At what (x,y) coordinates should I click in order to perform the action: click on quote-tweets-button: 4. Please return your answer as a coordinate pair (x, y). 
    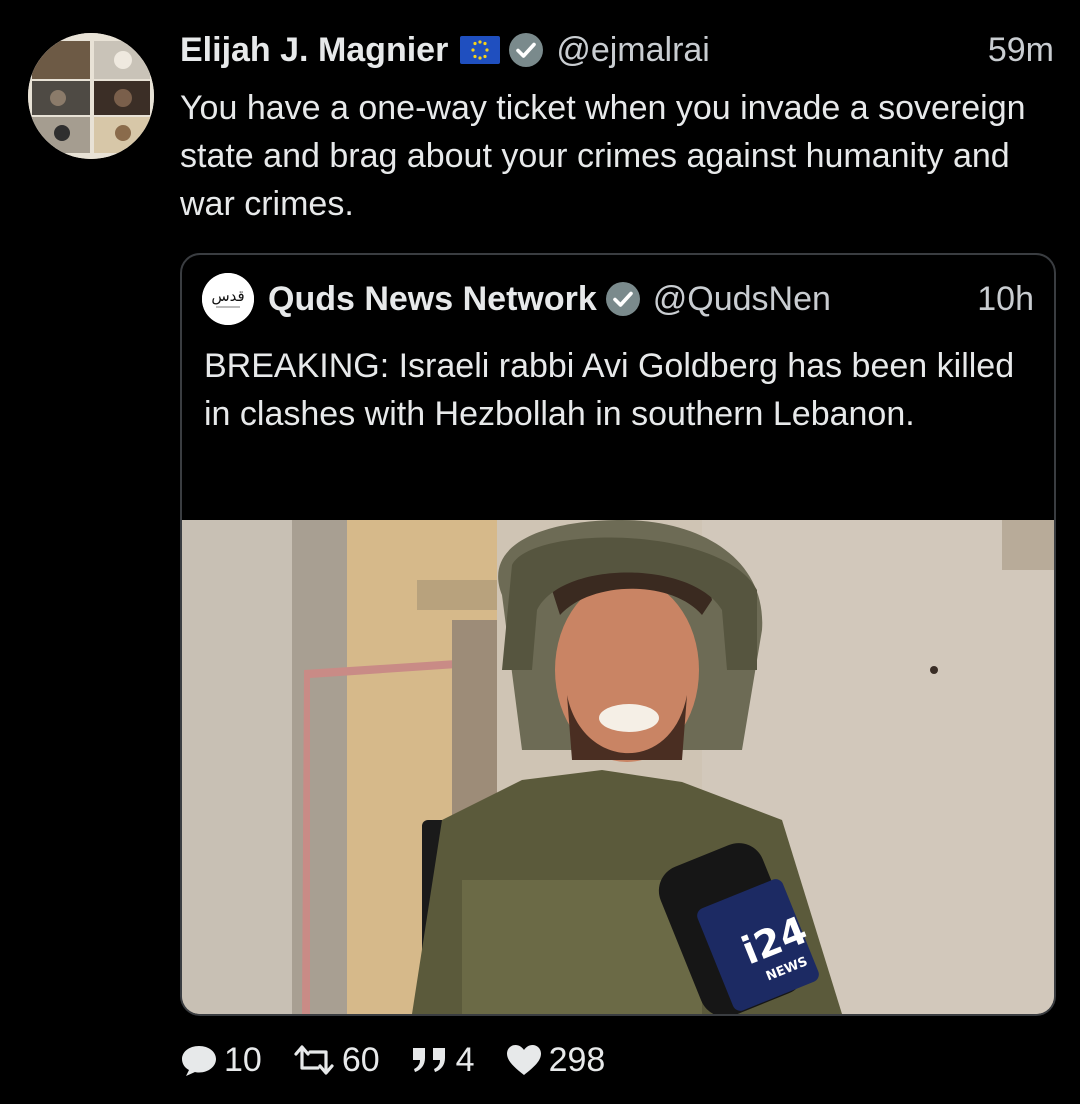
    Looking at the image, I should click on (442, 1060).